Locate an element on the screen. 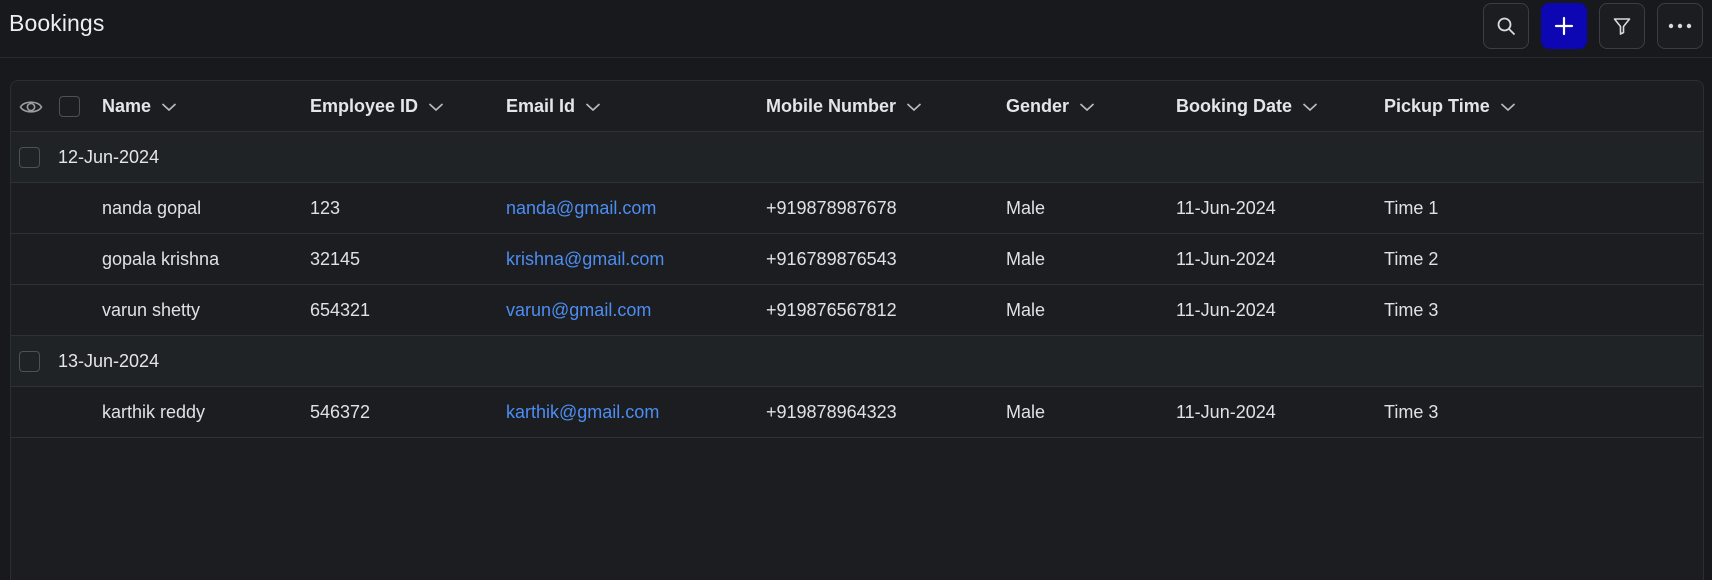 This screenshot has height=580, width=1712. plus-icon is located at coordinates (1564, 26).